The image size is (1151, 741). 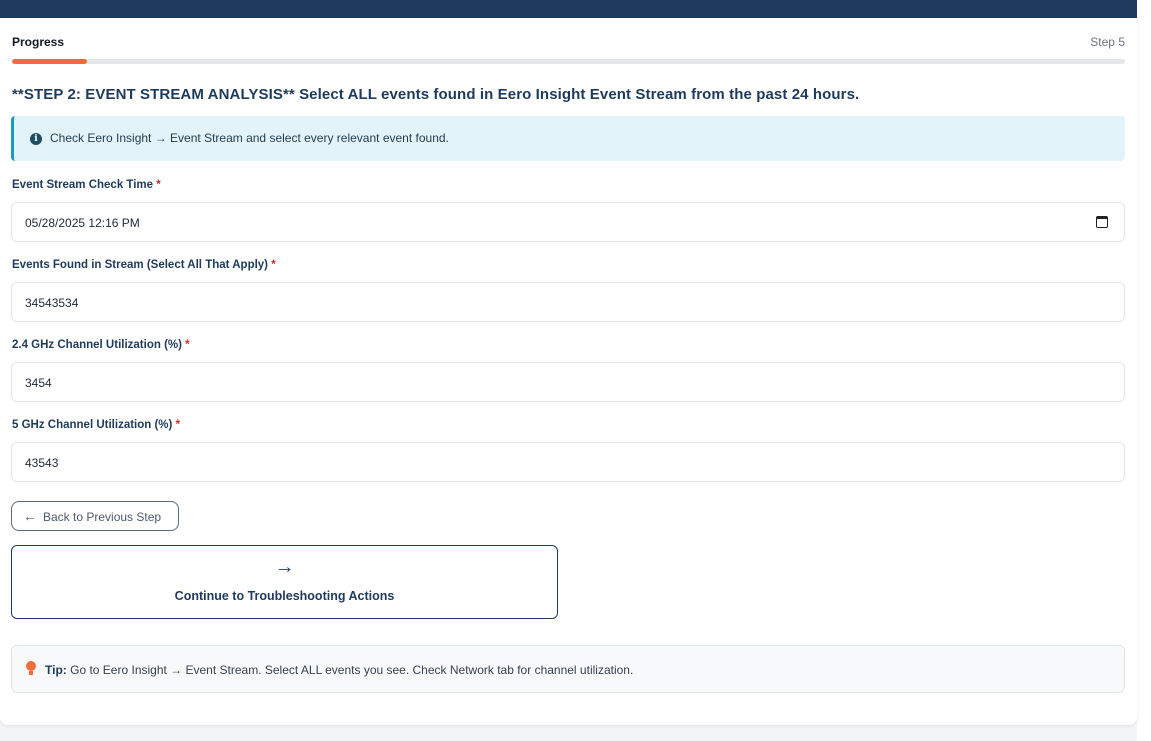 I want to click on field-value: 05/28/2025 12:16 PM, so click(x=82, y=223).